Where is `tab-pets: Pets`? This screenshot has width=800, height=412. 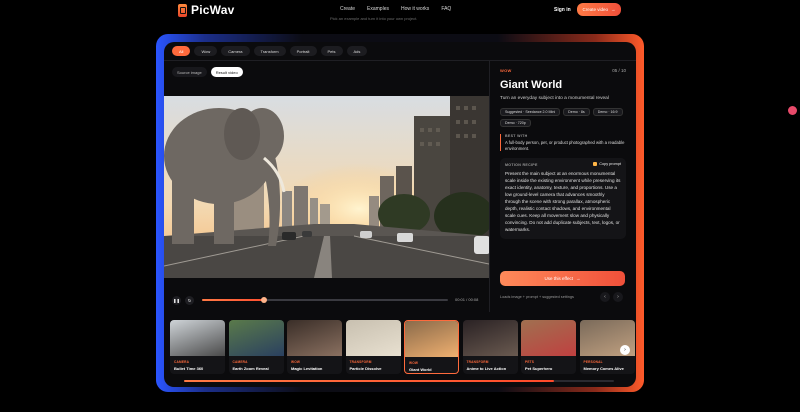 tab-pets: Pets is located at coordinates (331, 51).